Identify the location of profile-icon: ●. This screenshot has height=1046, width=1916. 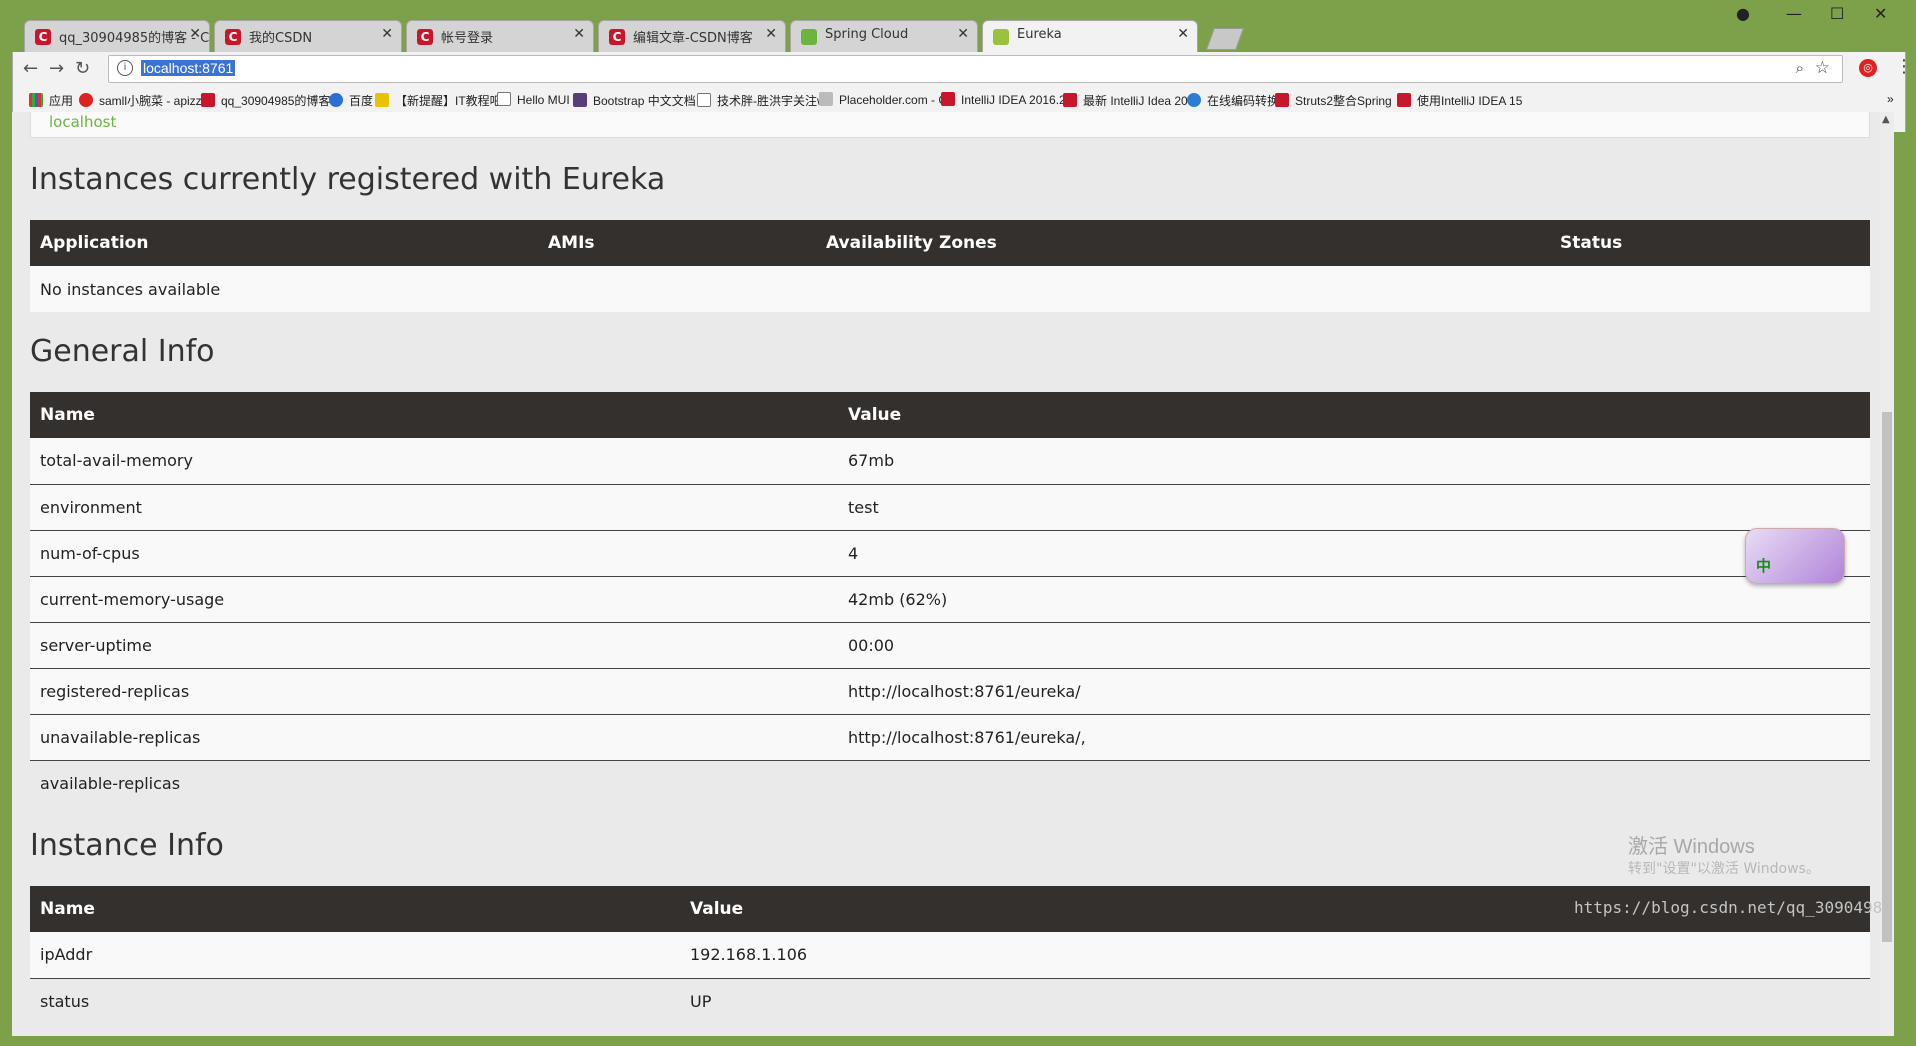
(1743, 13).